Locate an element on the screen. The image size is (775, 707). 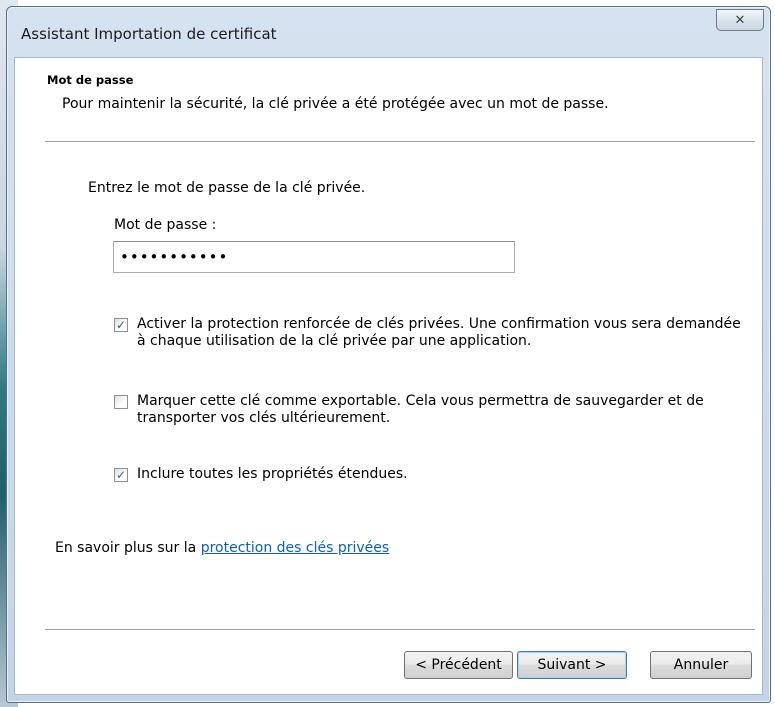
password-label: Mot de passe : is located at coordinates (165, 225).